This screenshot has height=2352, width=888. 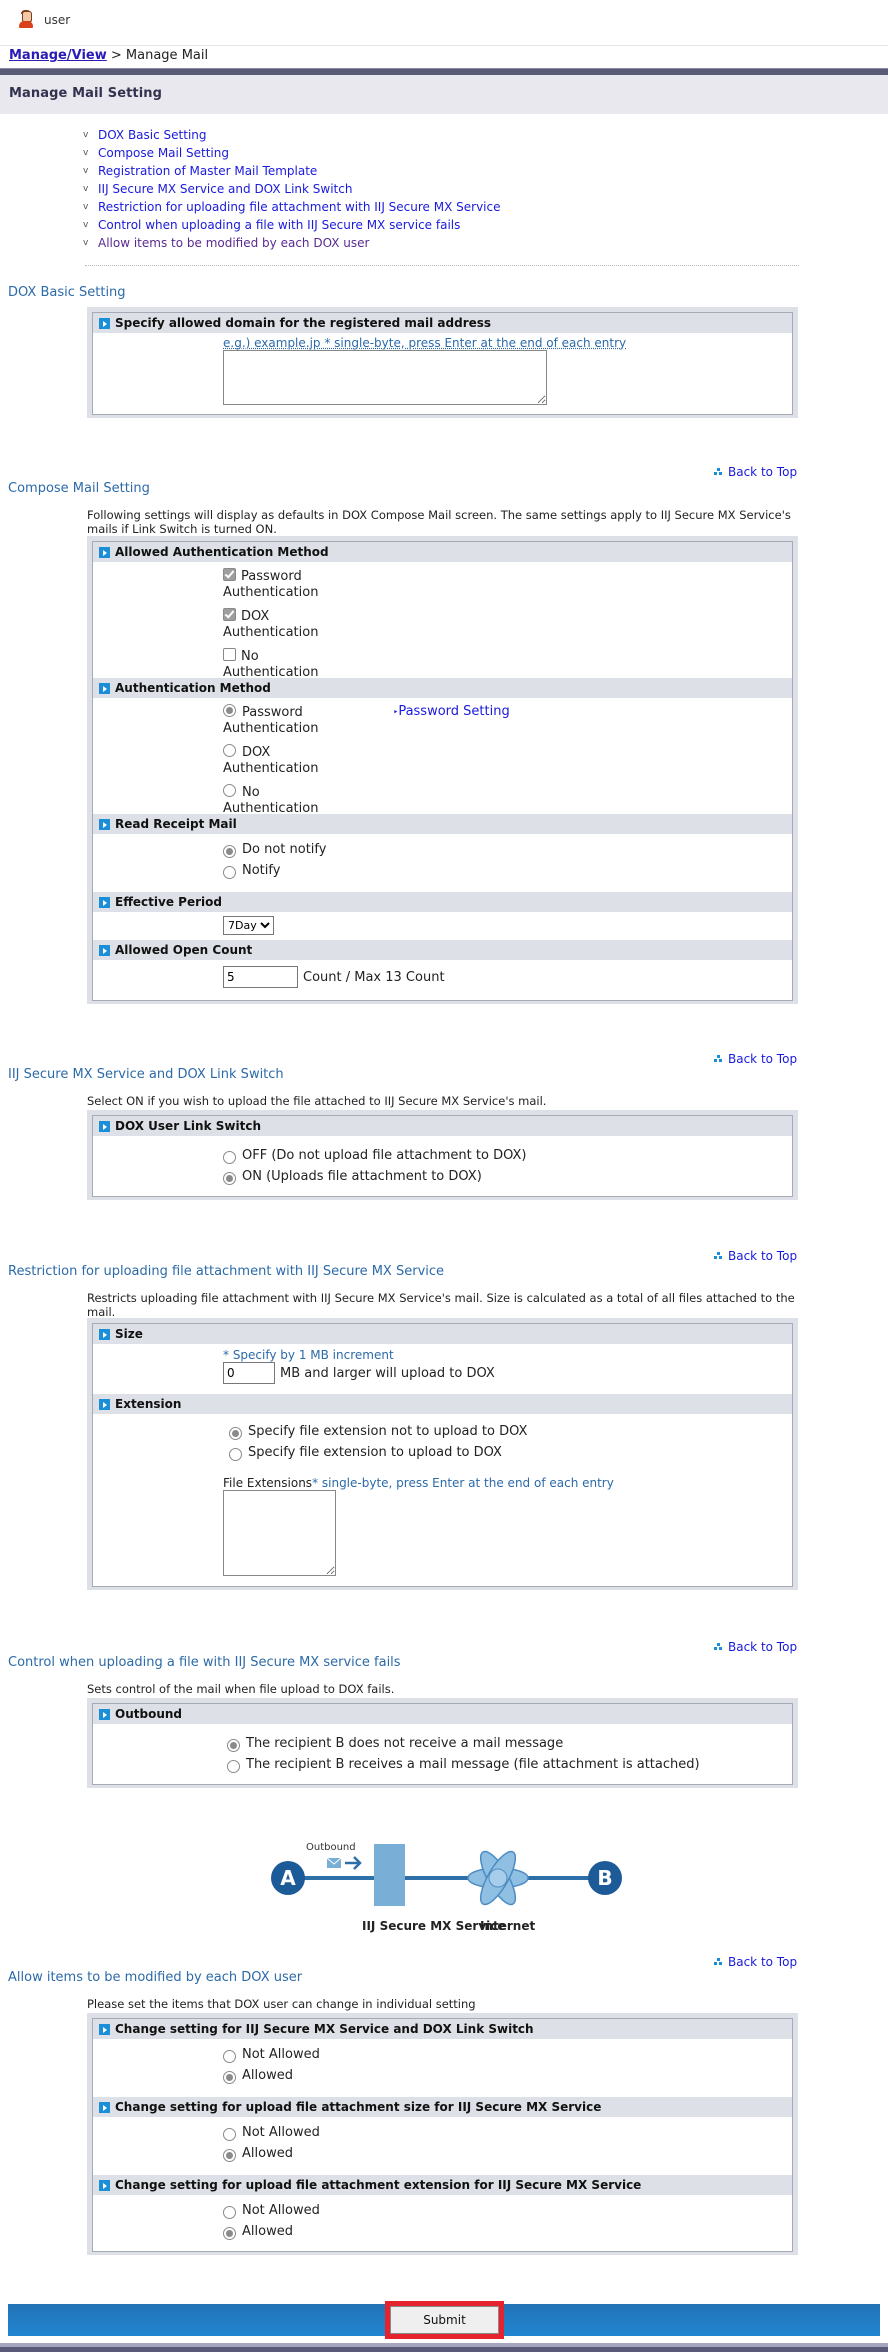 I want to click on radio-auth-dox: DOX Authentication, so click(x=278, y=762).